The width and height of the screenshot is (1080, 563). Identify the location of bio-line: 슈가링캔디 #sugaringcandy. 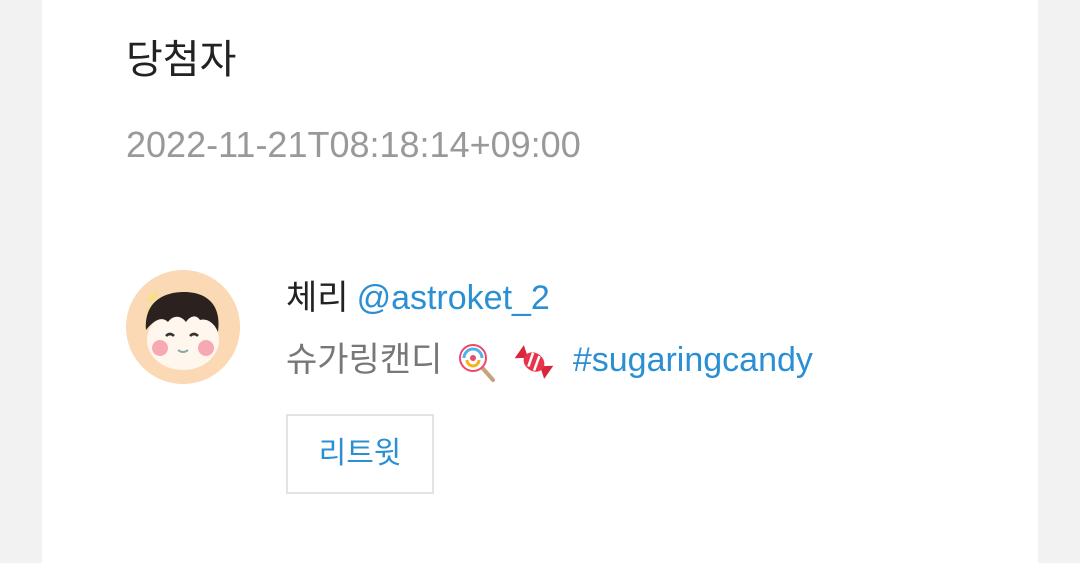
(549, 360).